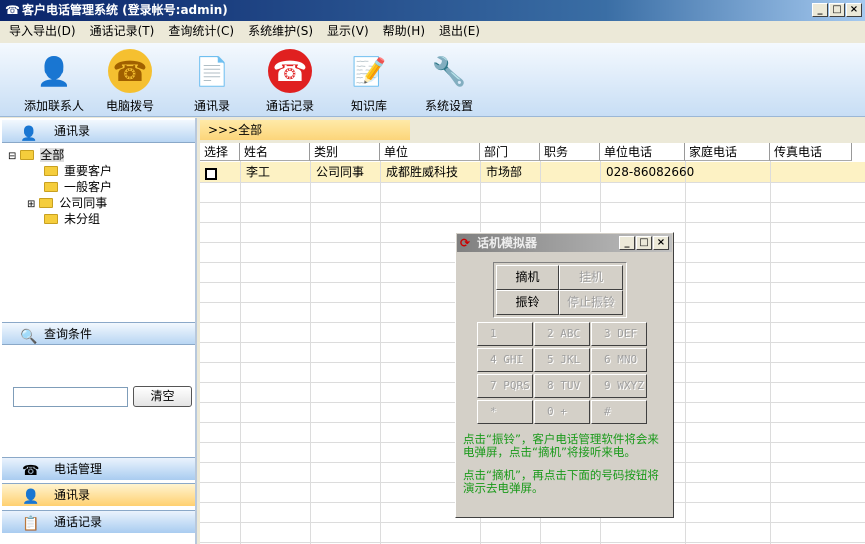 The width and height of the screenshot is (865, 544). I want to click on stop-ring-button: 停止振铃, so click(591, 302).